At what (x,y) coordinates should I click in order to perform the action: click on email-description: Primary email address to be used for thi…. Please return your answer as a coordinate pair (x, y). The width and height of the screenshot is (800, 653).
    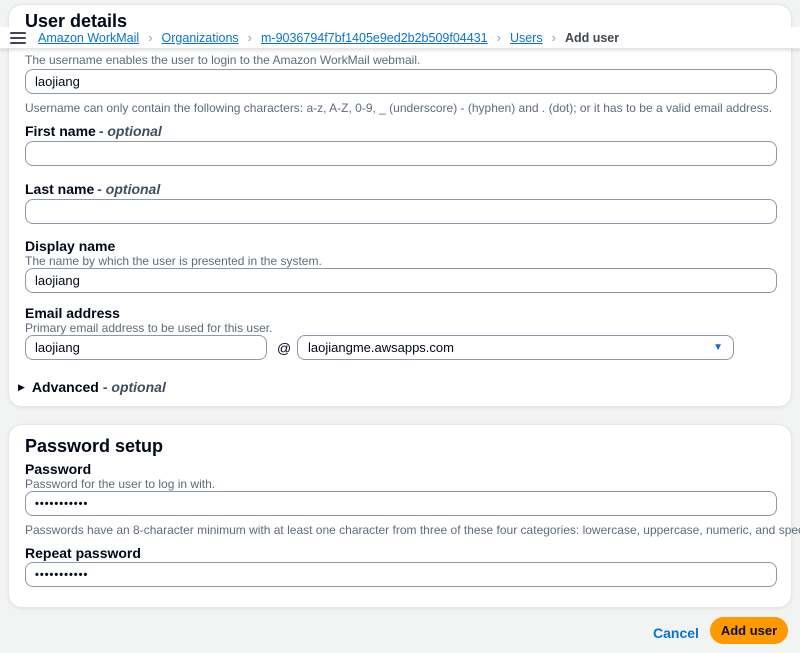
    Looking at the image, I should click on (149, 328).